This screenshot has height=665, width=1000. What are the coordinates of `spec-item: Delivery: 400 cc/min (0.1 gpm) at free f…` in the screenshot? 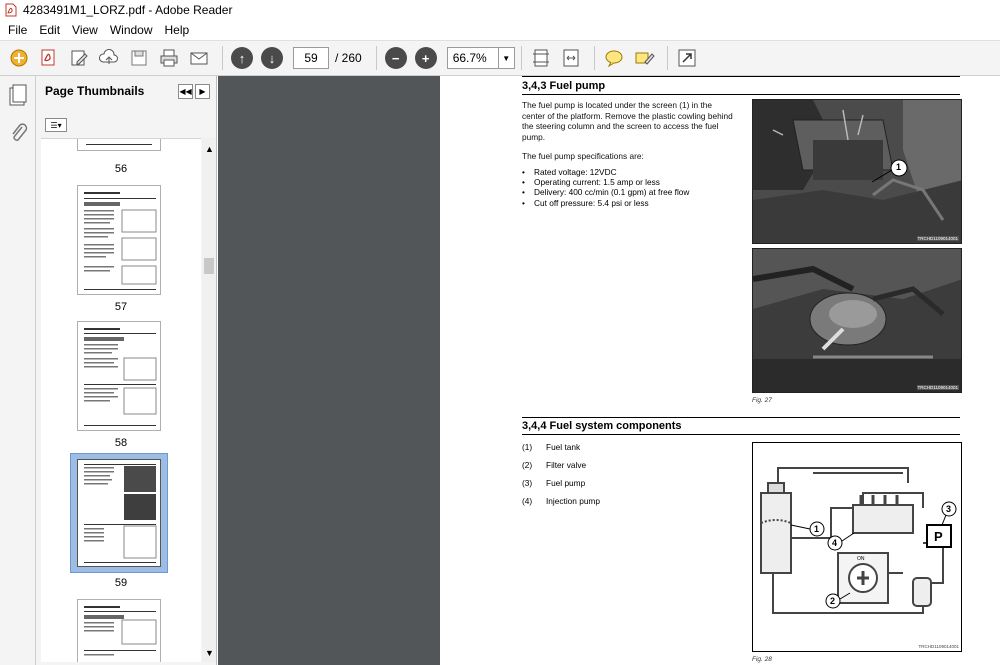 It's located at (628, 192).